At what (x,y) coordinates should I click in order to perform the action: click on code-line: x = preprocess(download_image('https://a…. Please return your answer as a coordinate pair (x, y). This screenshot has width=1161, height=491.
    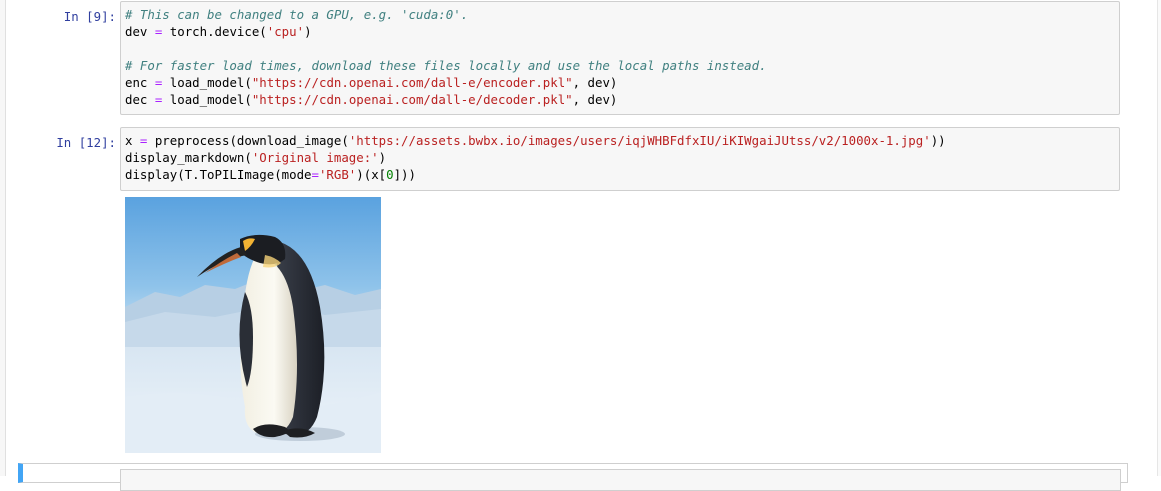
    Looking at the image, I should click on (620, 140).